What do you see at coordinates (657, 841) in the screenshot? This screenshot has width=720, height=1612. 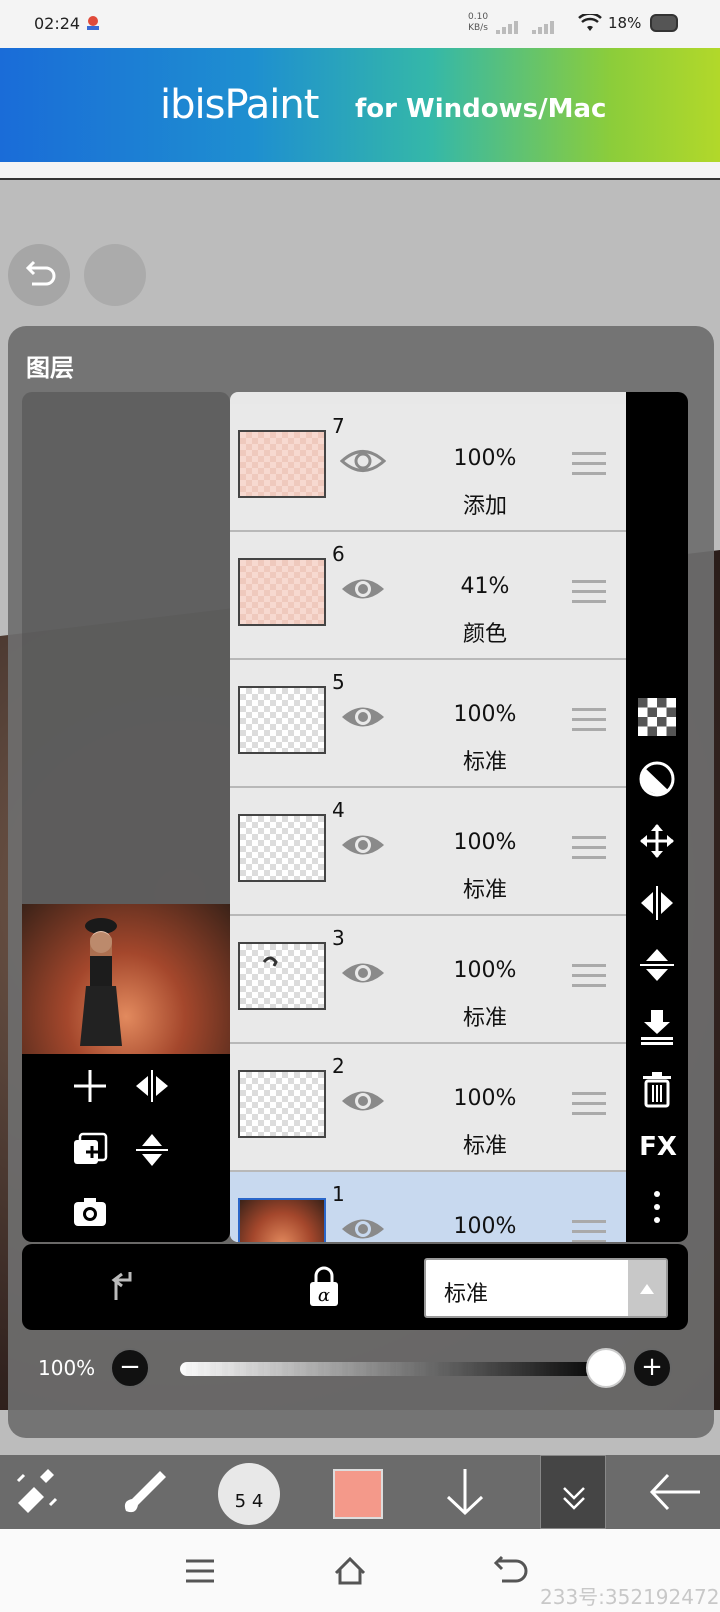 I see `move-icon` at bounding box center [657, 841].